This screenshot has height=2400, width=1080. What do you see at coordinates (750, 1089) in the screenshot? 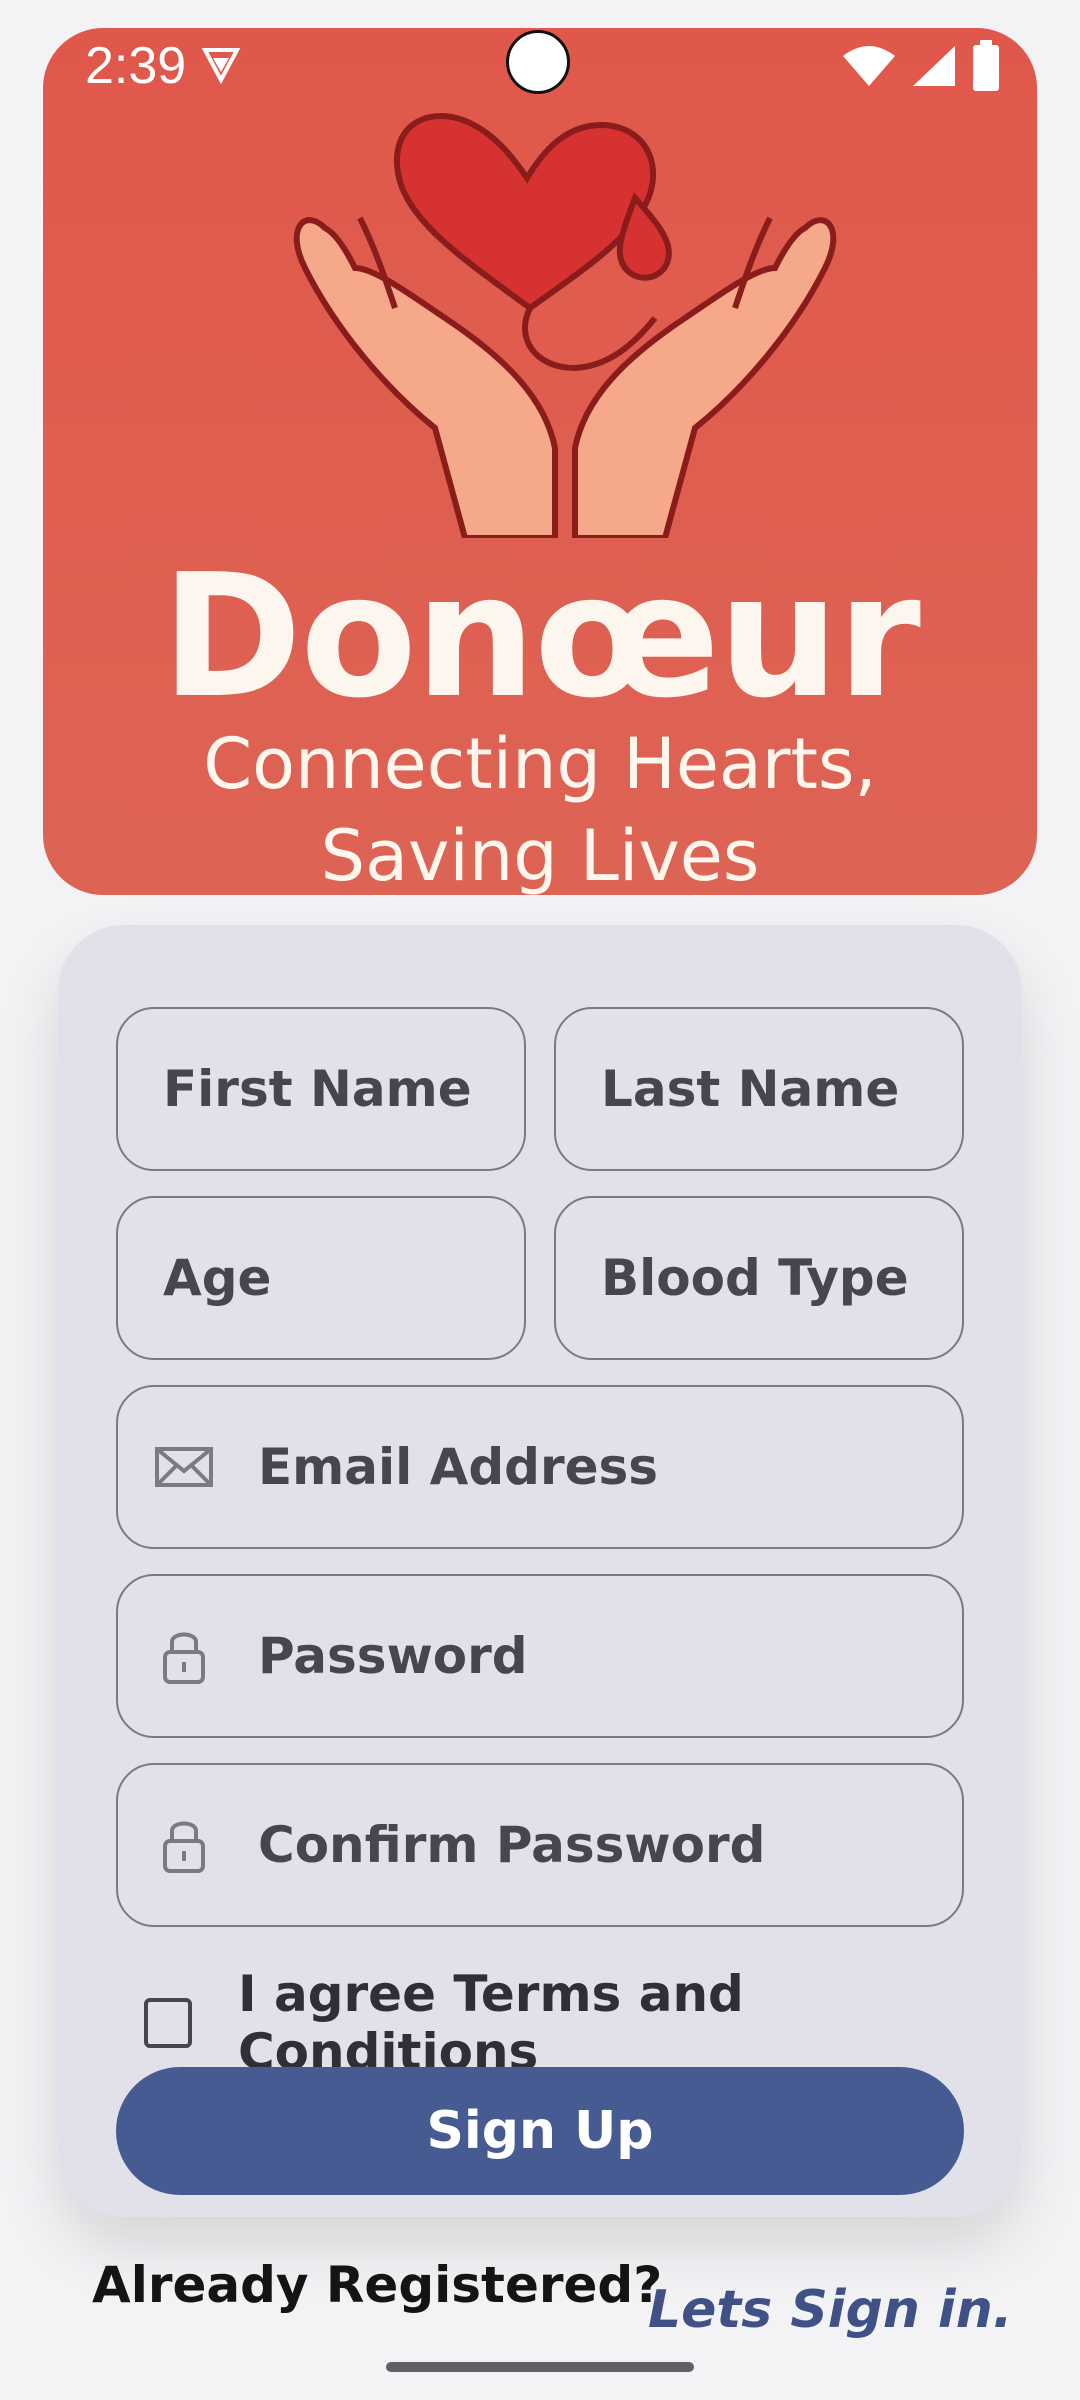
I see `last-name-placeholder: Last Name` at bounding box center [750, 1089].